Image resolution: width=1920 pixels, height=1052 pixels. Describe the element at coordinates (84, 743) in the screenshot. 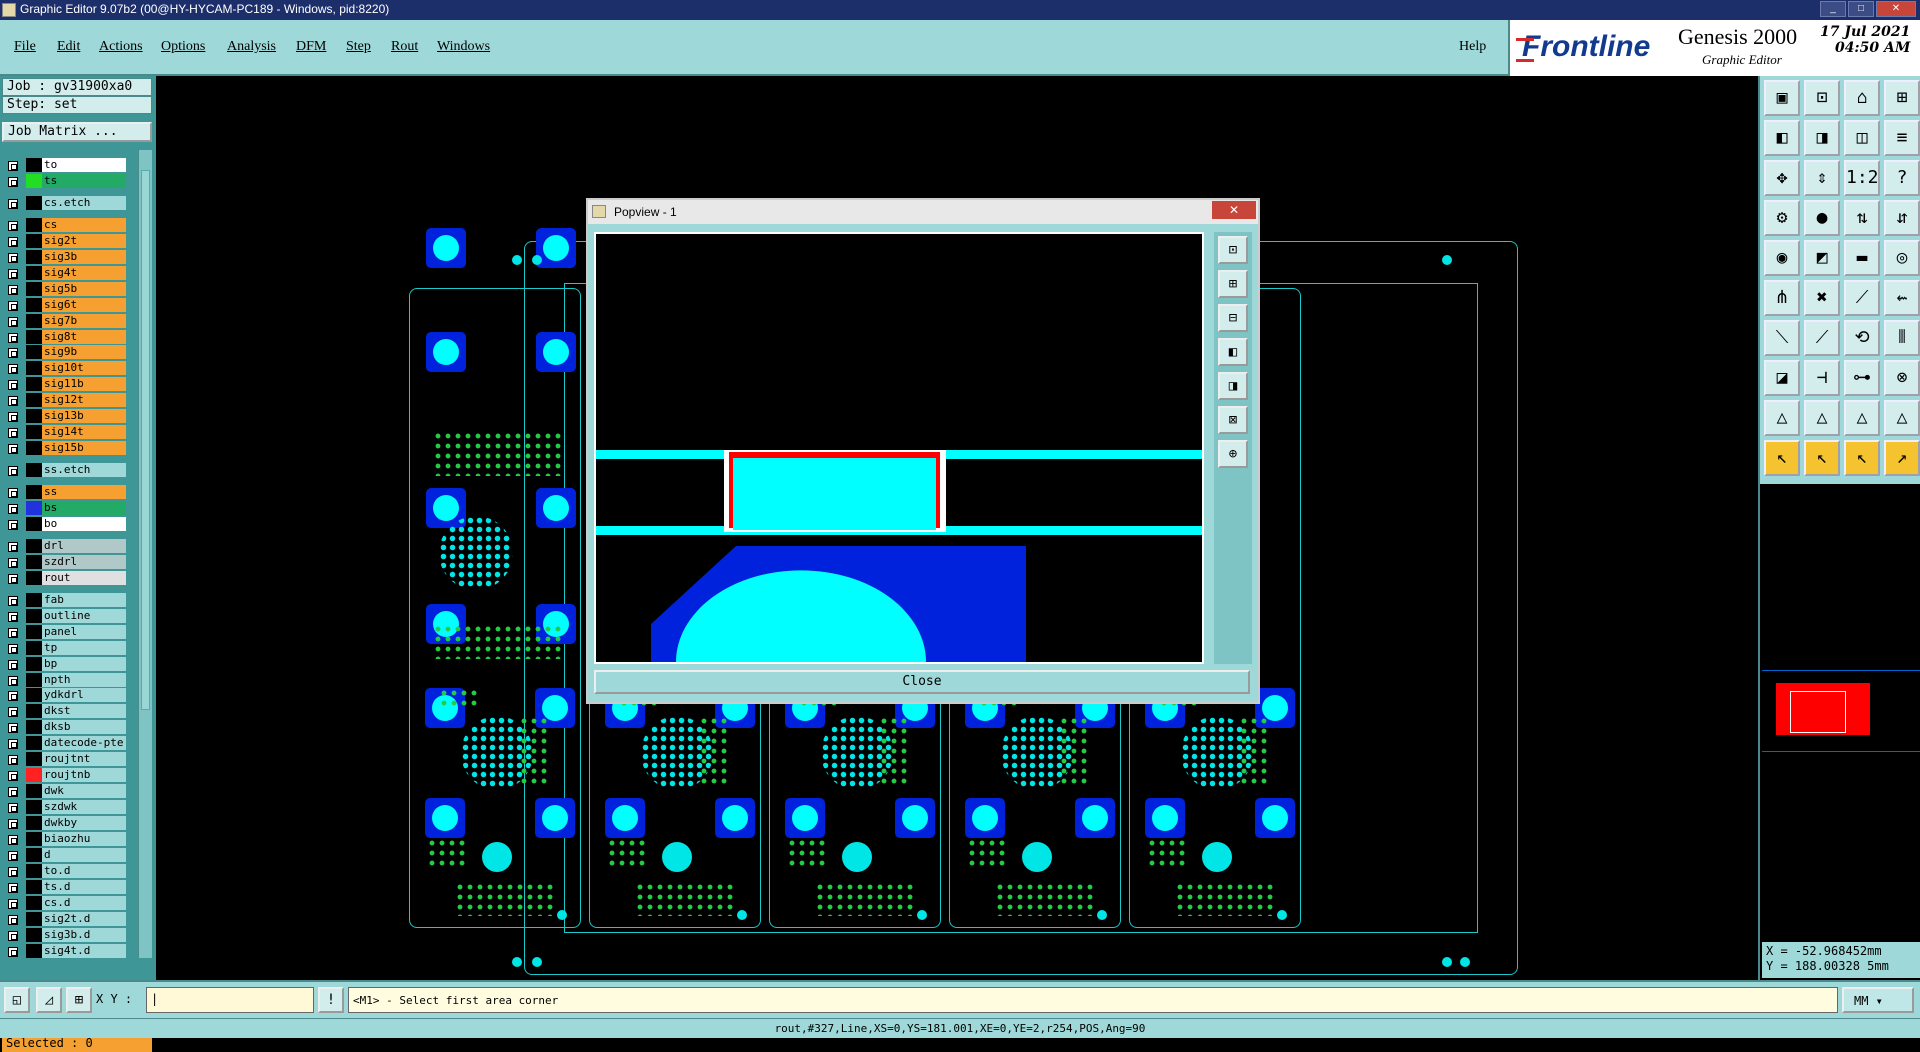

I see `layer-name: datecode-pte` at that location.